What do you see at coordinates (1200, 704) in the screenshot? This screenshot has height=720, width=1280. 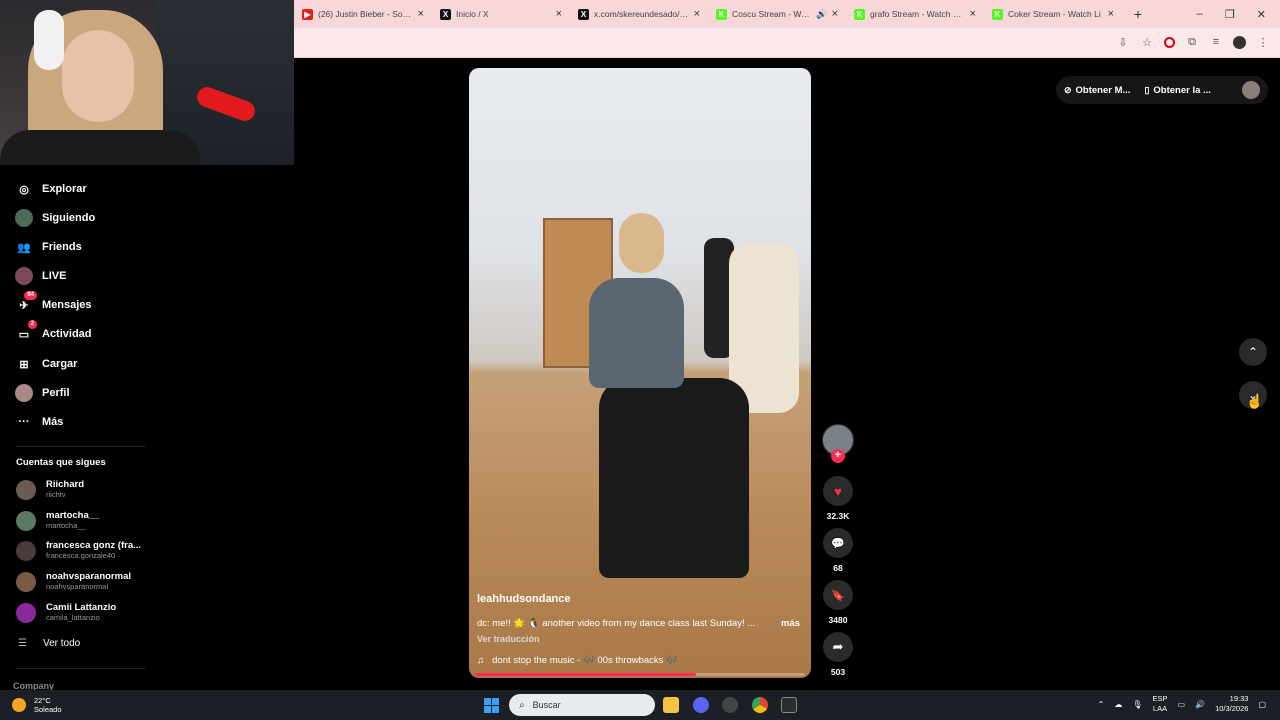 I see `volume-icon: 🔊` at bounding box center [1200, 704].